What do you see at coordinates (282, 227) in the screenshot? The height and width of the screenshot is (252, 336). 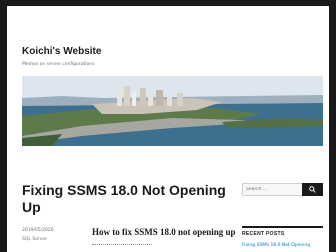 I see `widget-divider` at bounding box center [282, 227].